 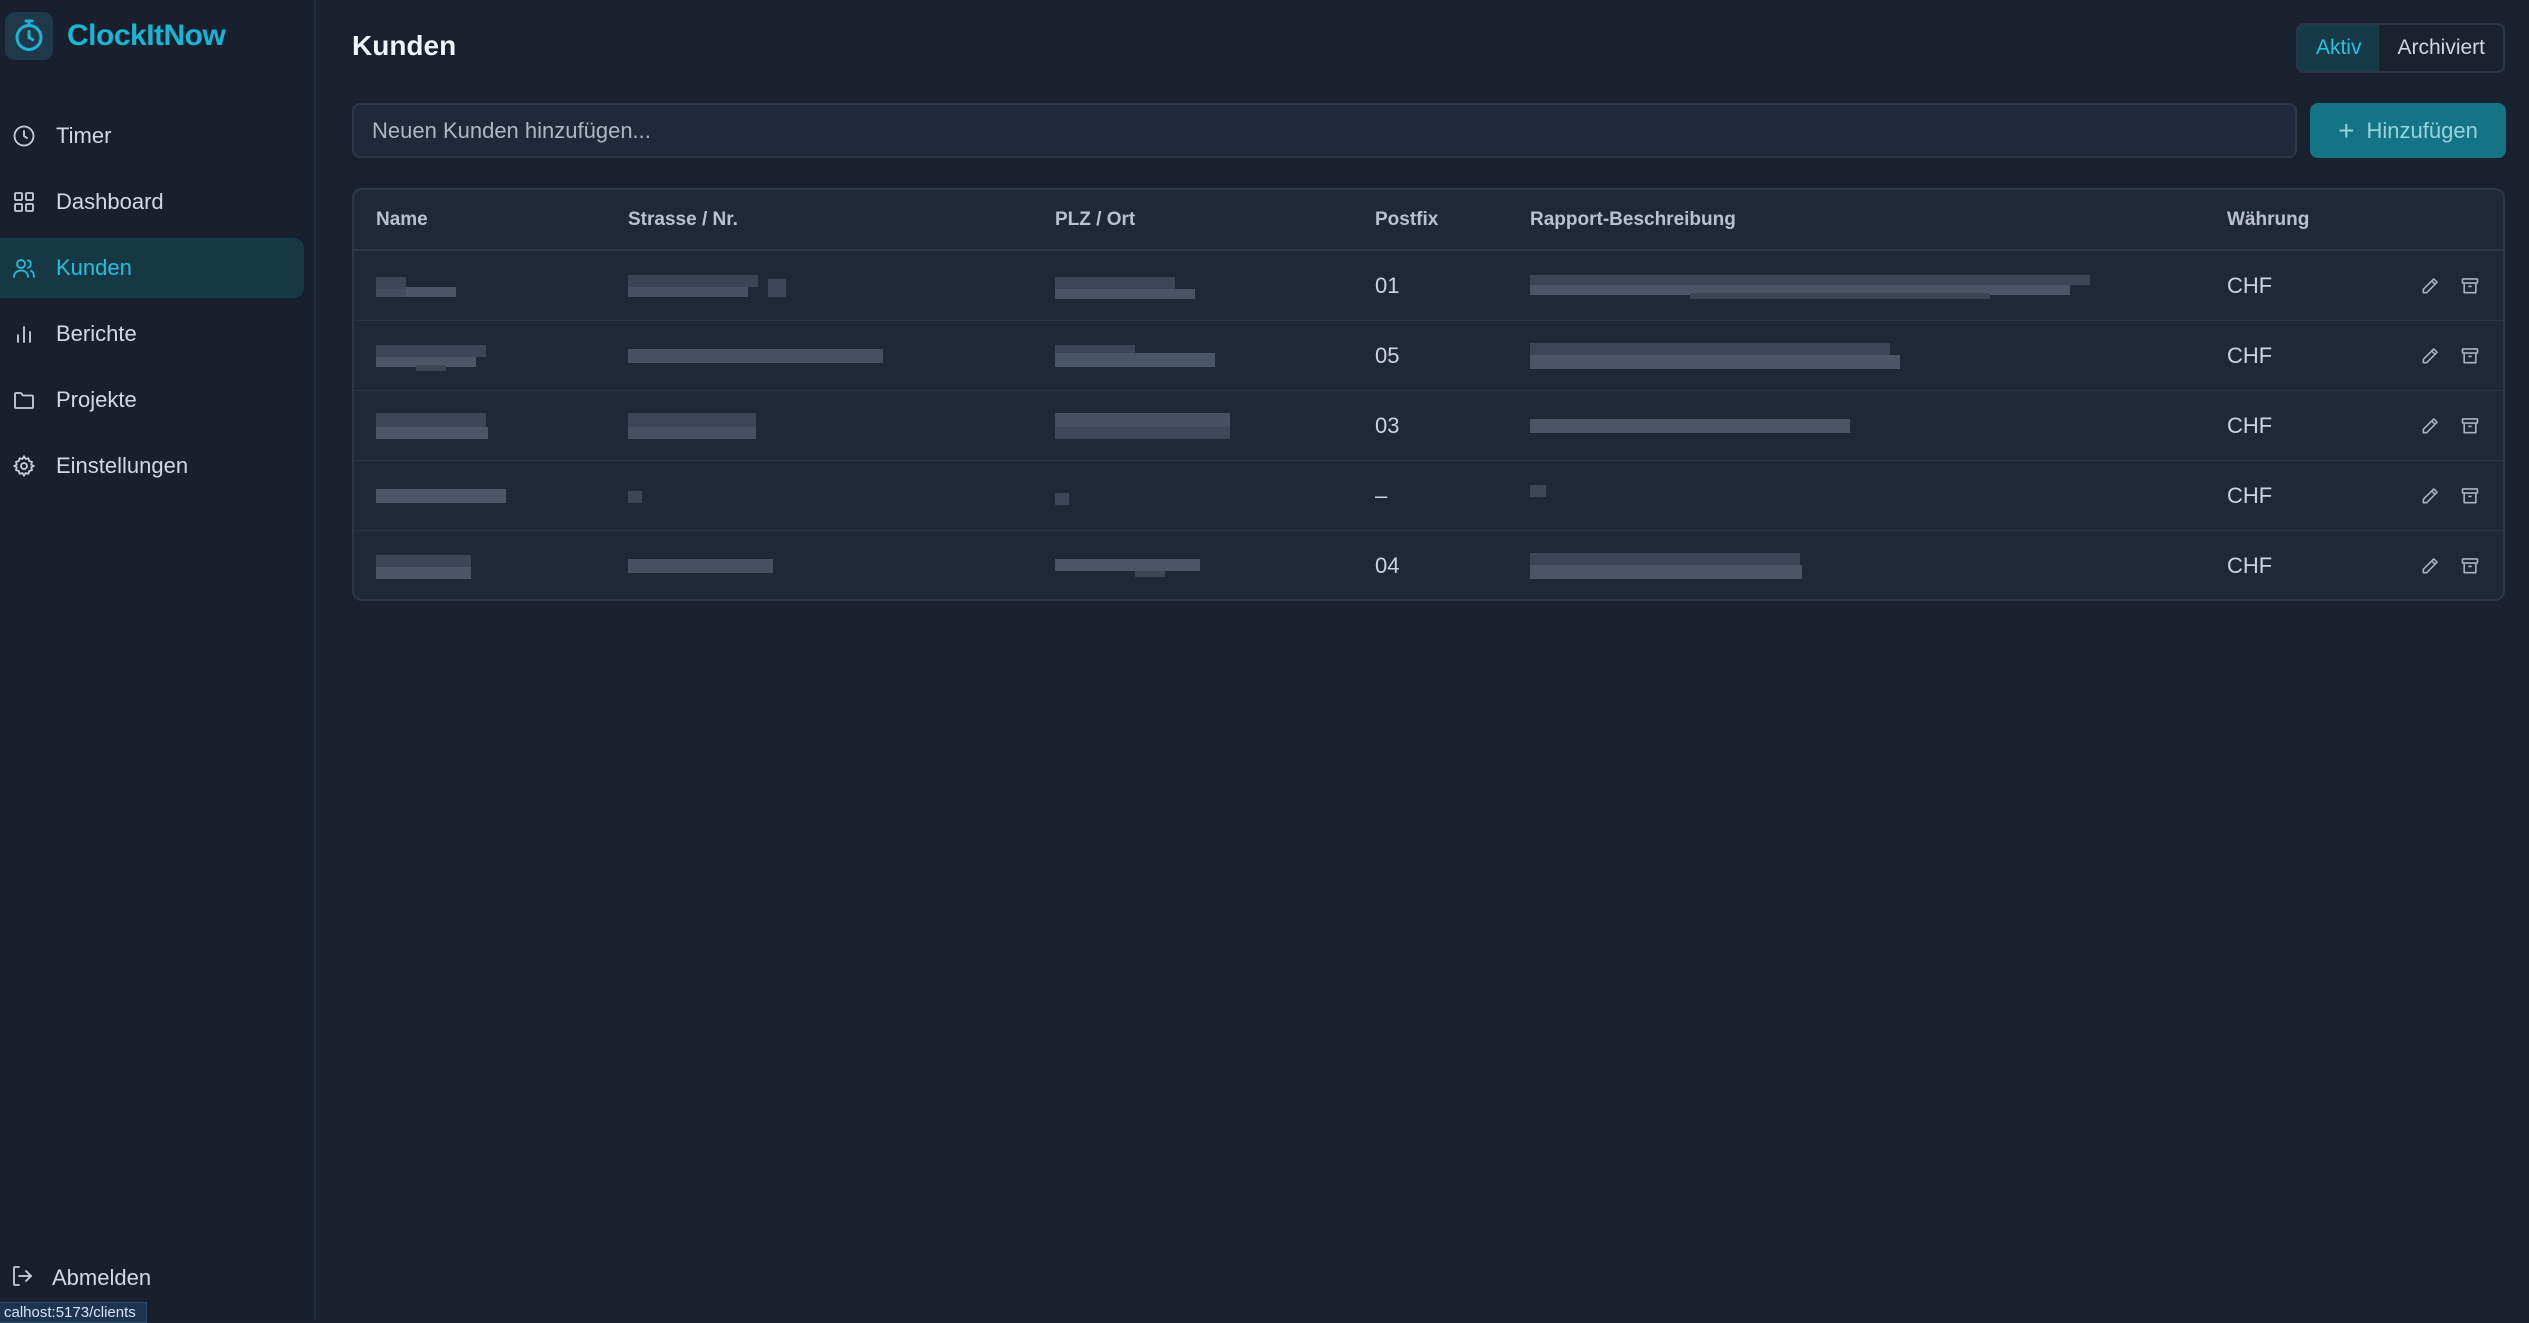 I want to click on sidebar-item-berichte: Berichte, so click(x=152, y=334).